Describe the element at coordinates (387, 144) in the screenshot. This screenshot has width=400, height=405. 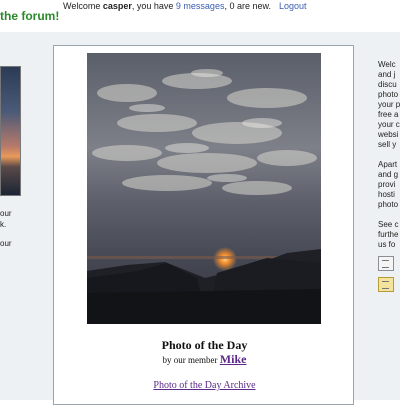
I see `right-text-line: sell y` at that location.